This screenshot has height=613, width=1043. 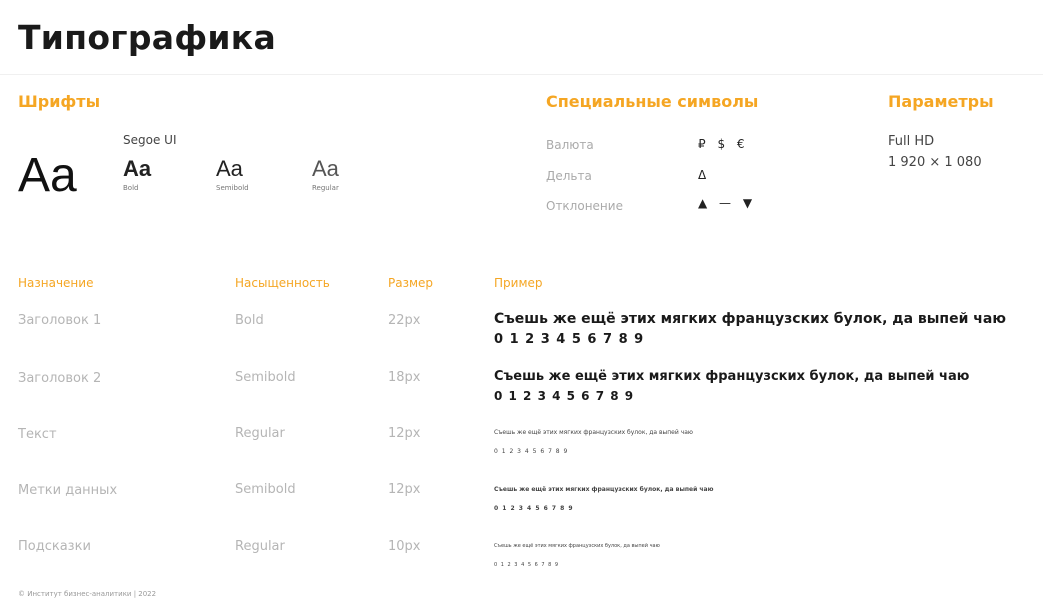 What do you see at coordinates (411, 283) in the screenshot?
I see `col-header-size: Размер` at bounding box center [411, 283].